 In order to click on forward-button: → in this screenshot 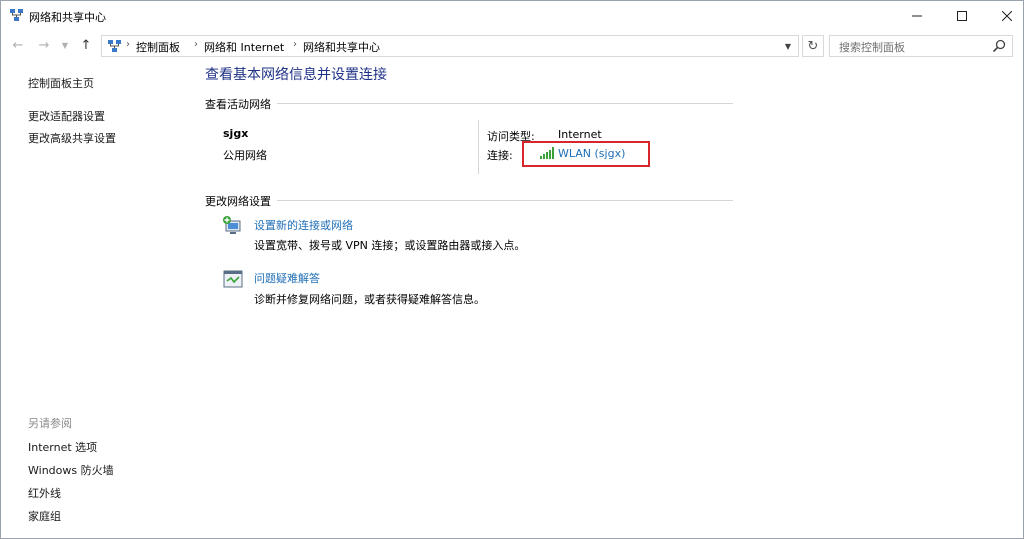, I will do `click(44, 45)`.